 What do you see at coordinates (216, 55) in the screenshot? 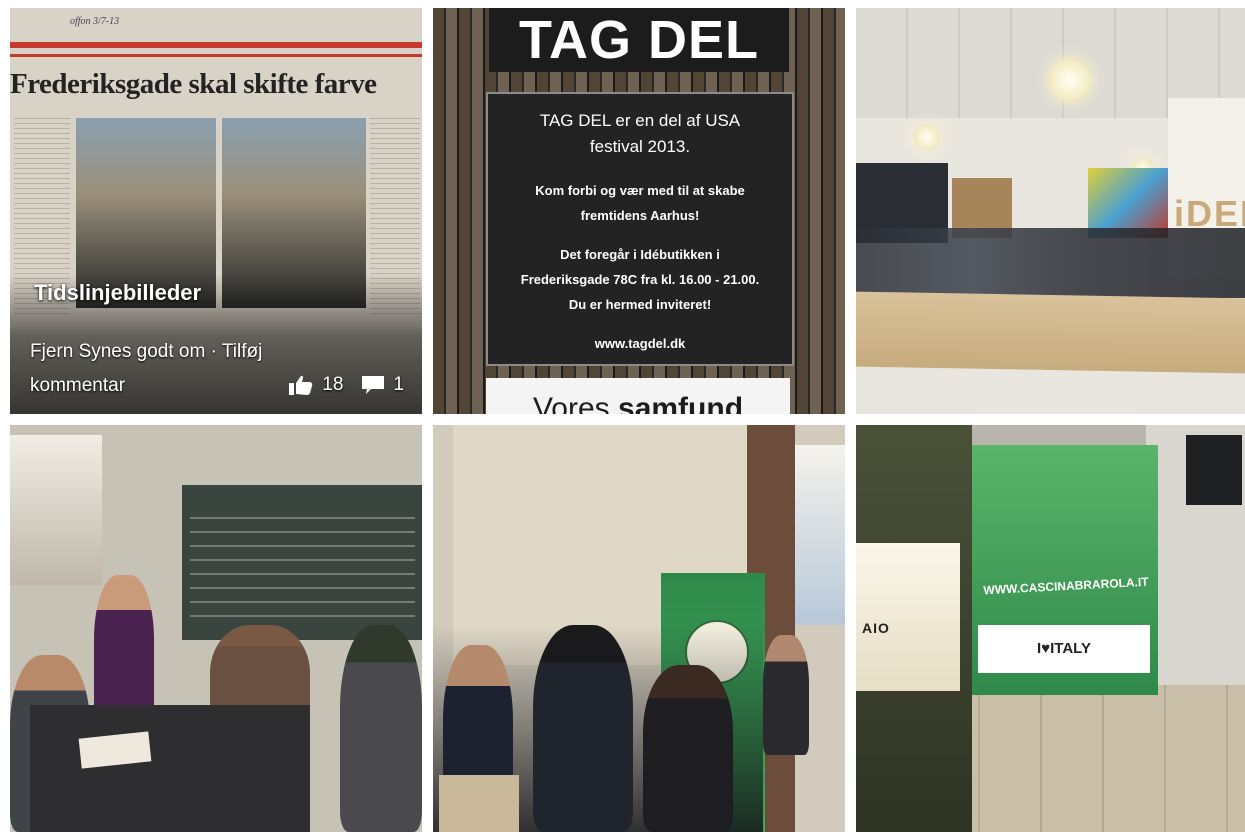
I see `newspaper-red-strip-thin` at bounding box center [216, 55].